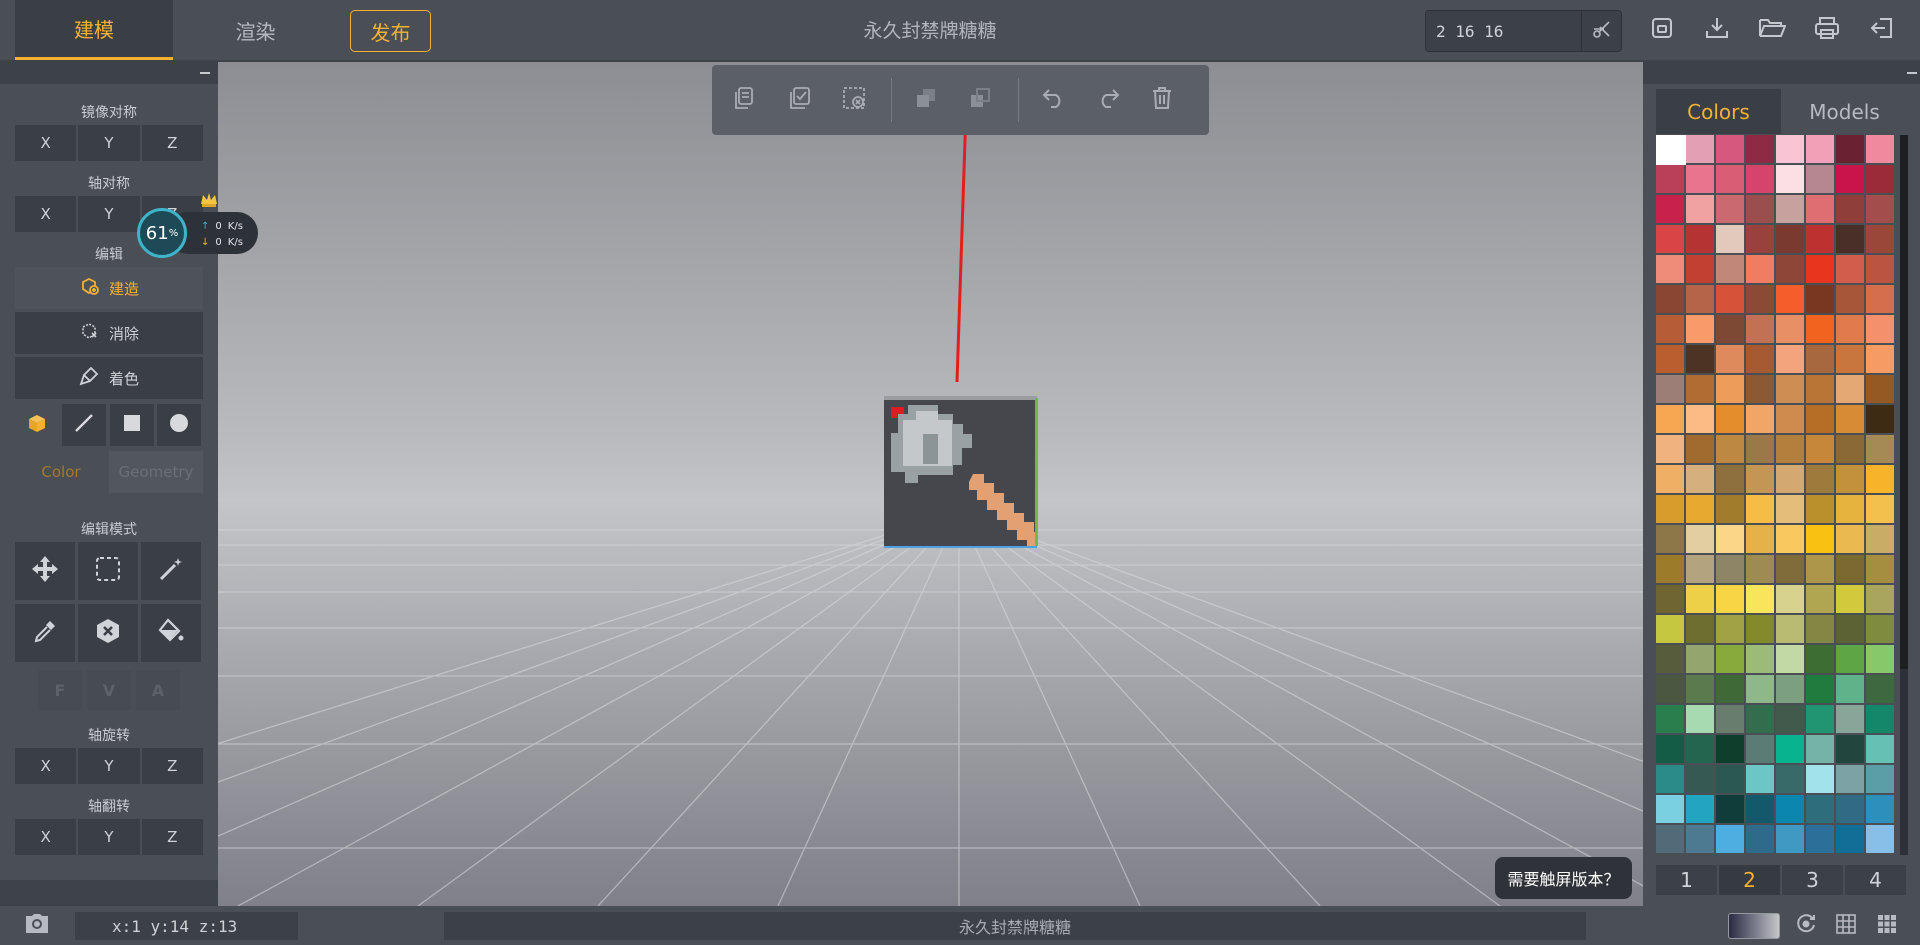 Image resolution: width=1920 pixels, height=945 pixels. Describe the element at coordinates (1108, 100) in the screenshot. I see `redo-button` at that location.